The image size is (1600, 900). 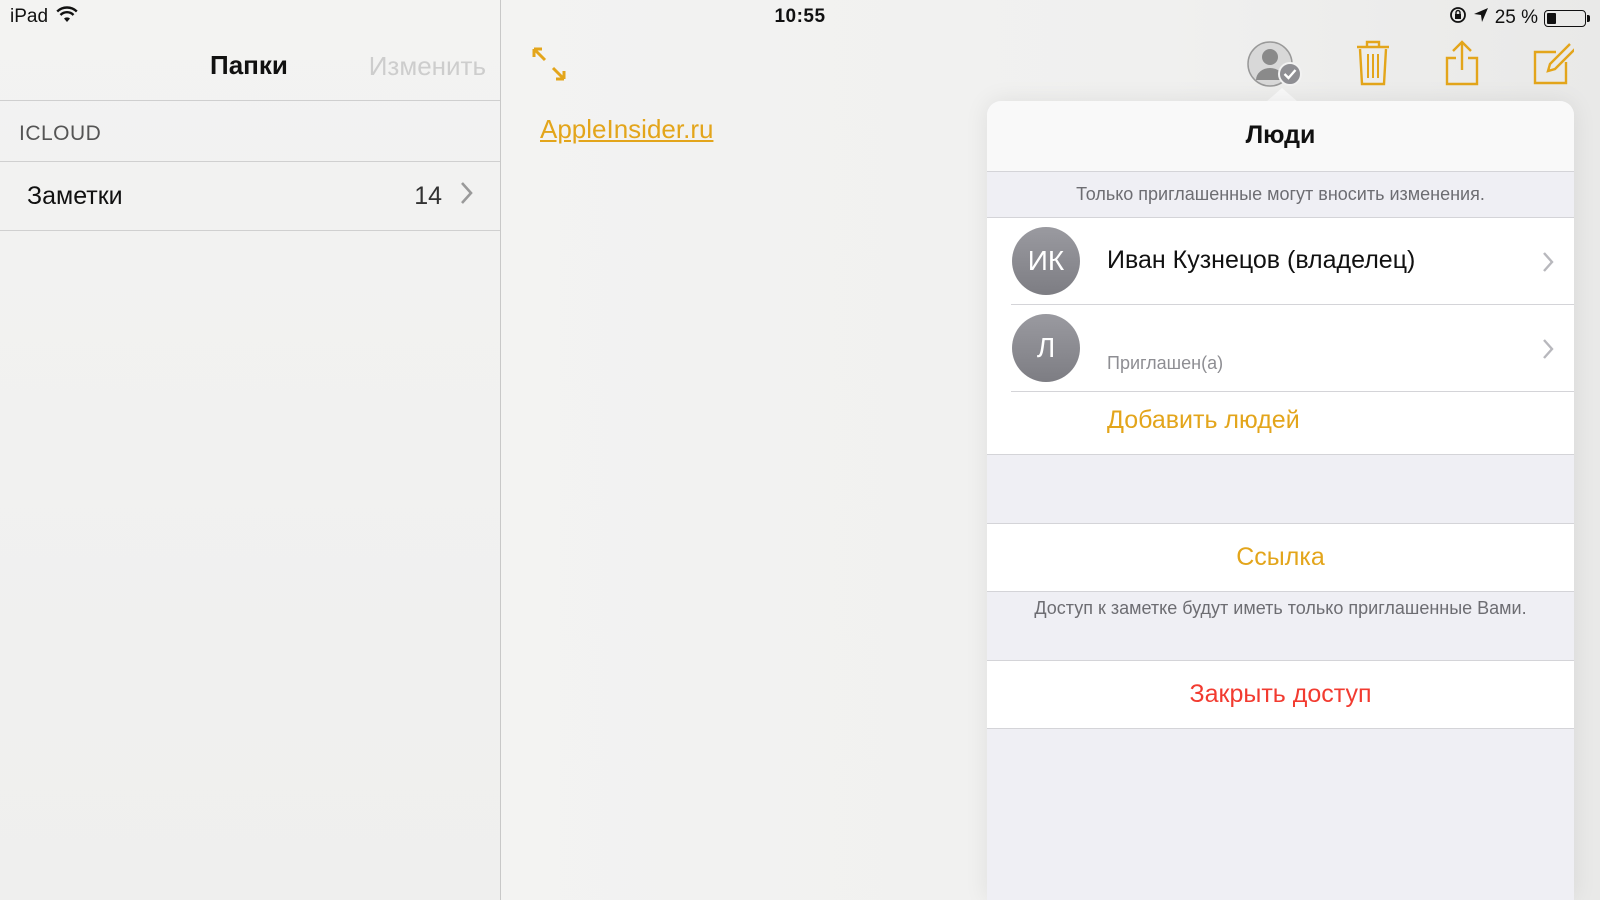 I want to click on trash-icon, so click(x=1373, y=65).